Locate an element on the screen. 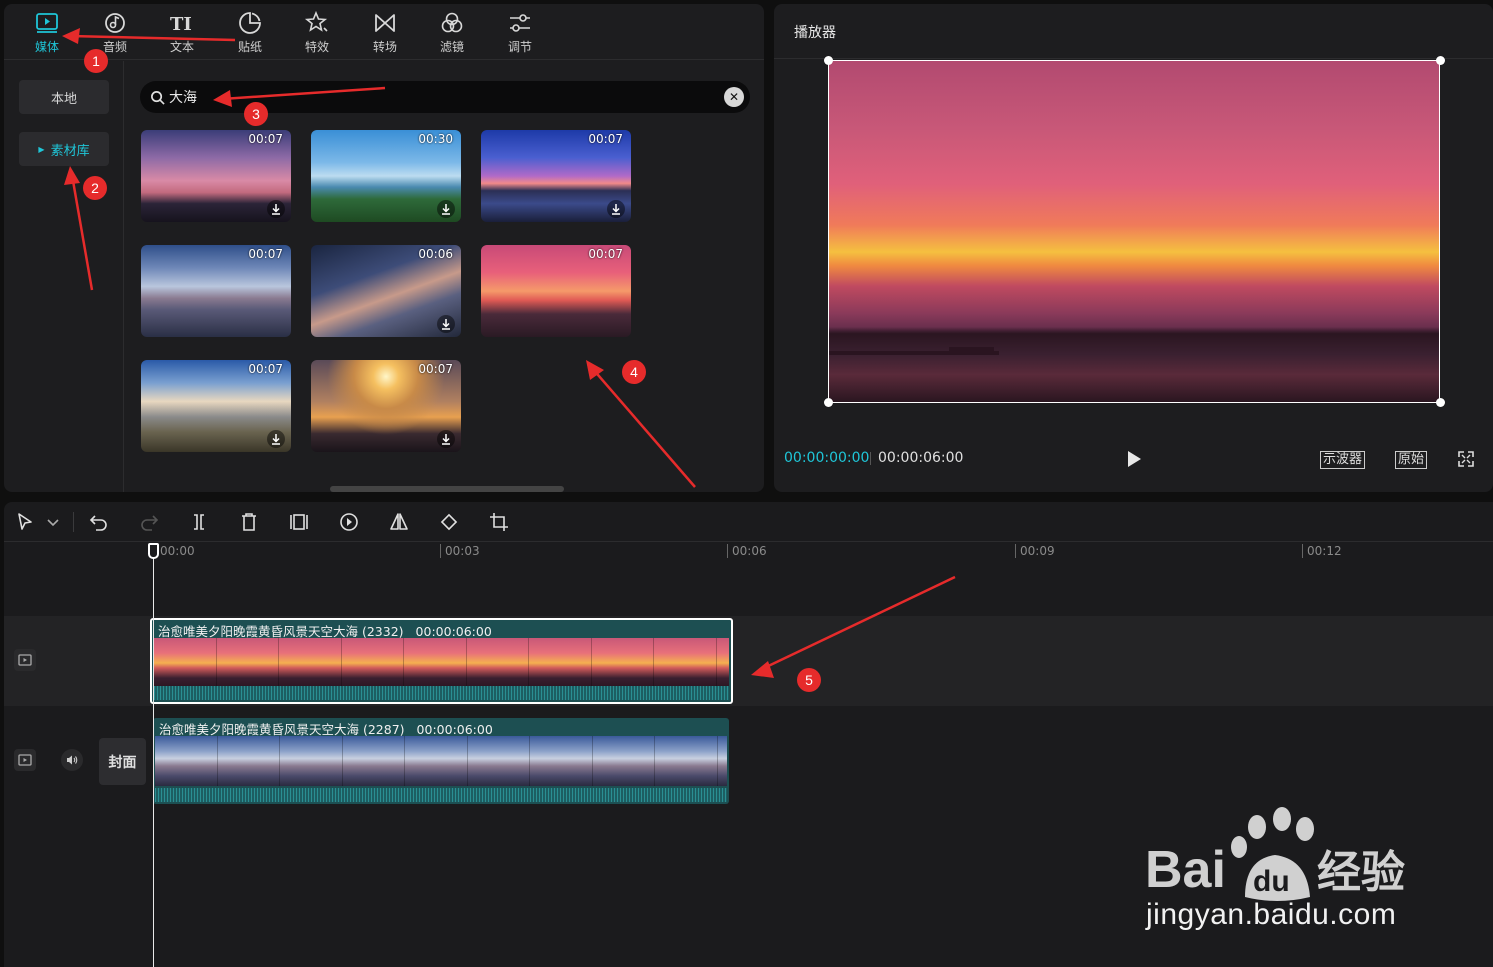 The height and width of the screenshot is (967, 1493). redo-icon is located at coordinates (150, 523).